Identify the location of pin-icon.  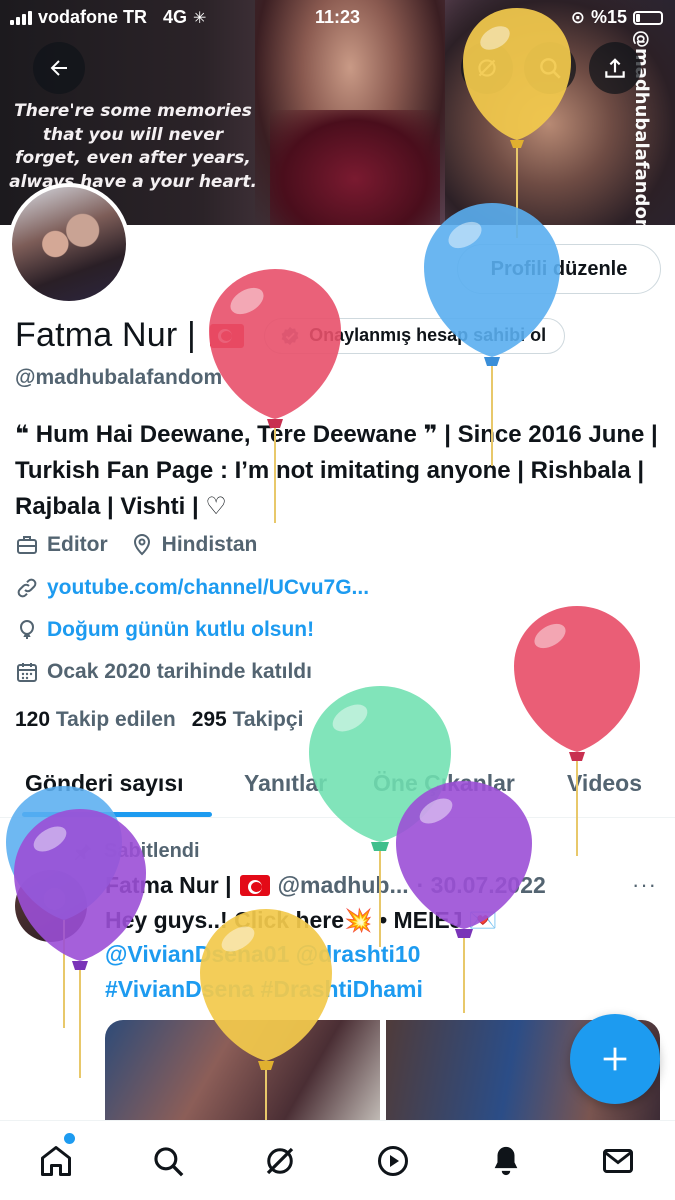
(83, 851).